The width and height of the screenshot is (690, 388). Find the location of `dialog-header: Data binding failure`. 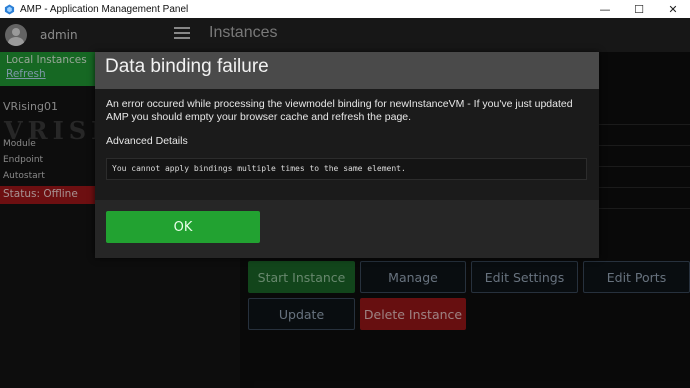

dialog-header: Data binding failure is located at coordinates (347, 70).